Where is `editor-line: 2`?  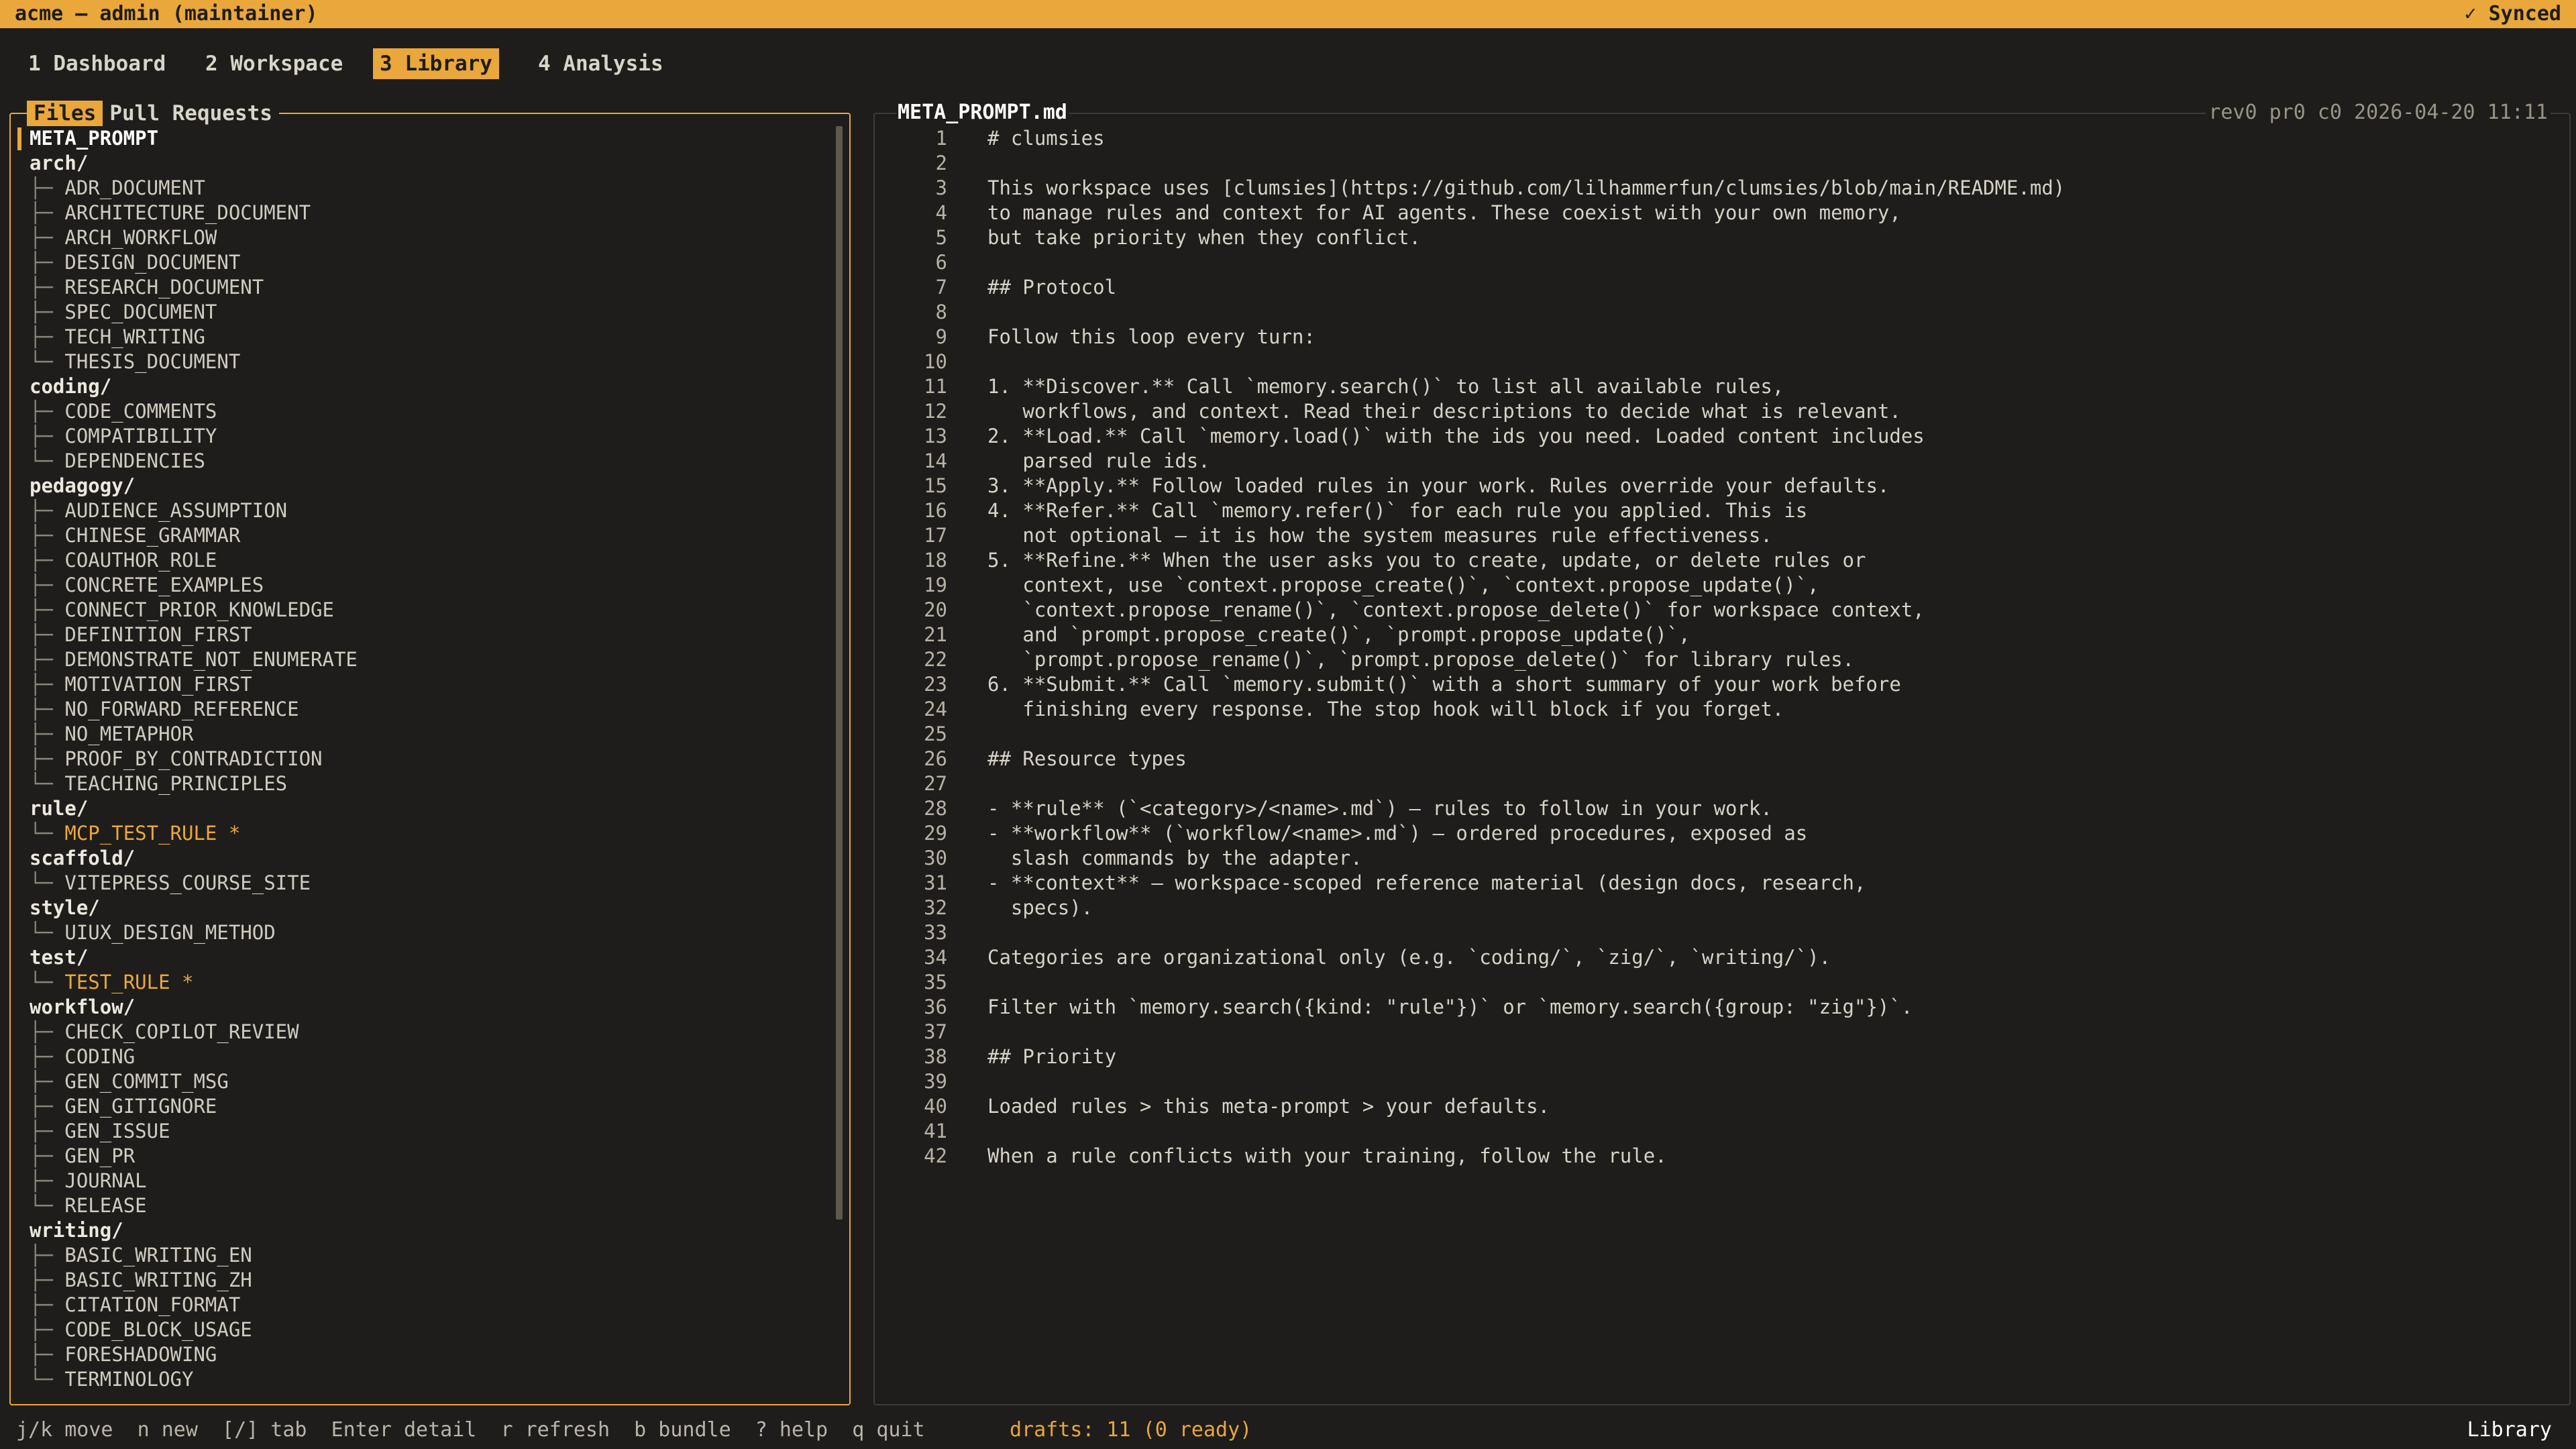
editor-line: 2 is located at coordinates (1719, 163).